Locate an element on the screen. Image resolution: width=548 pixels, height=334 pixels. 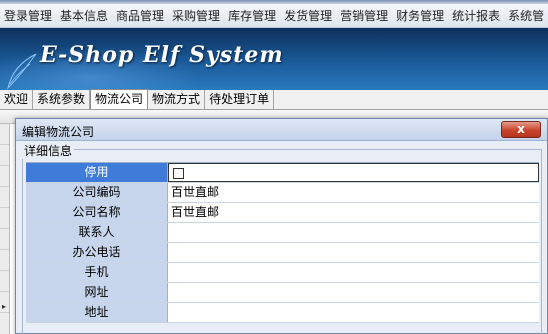
tab-system-params: 系统参数 is located at coordinates (62, 99).